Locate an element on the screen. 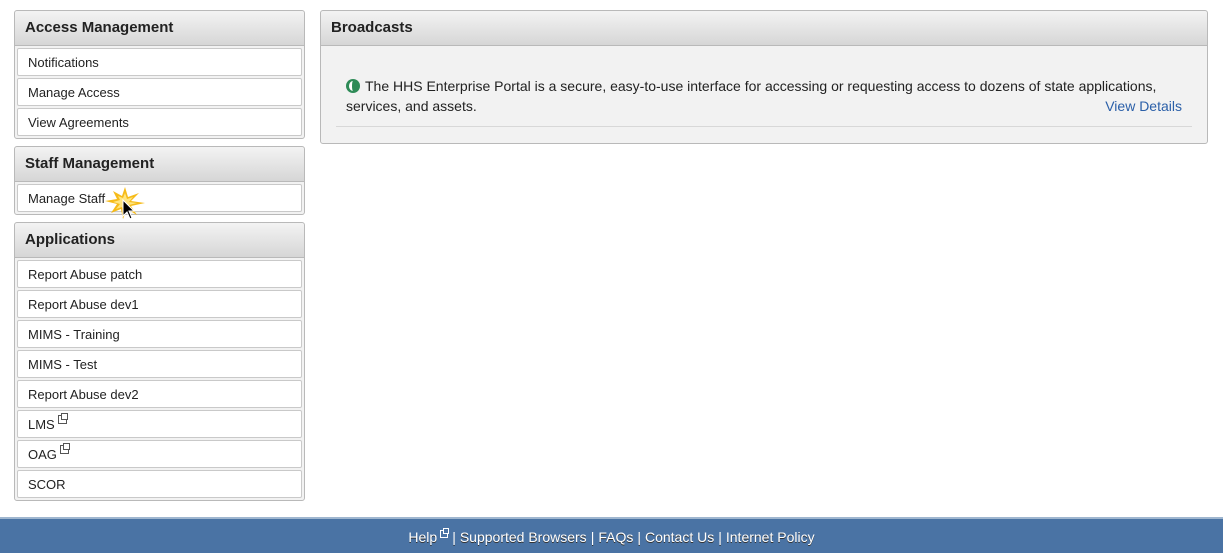 This screenshot has height=555, width=1223. staff-management-heading: Staff Management is located at coordinates (159, 164).